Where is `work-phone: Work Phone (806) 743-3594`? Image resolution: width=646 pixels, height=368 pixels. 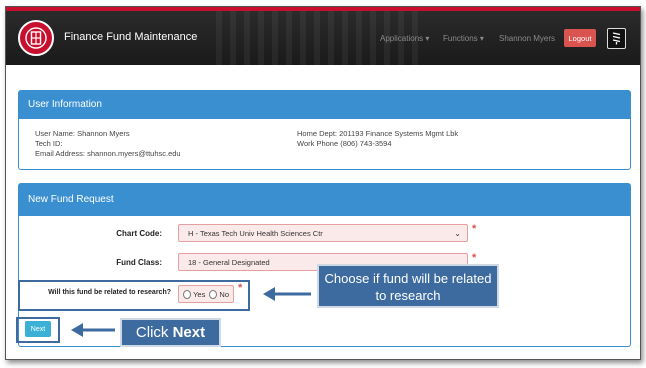
work-phone: Work Phone (806) 743-3594 is located at coordinates (344, 143).